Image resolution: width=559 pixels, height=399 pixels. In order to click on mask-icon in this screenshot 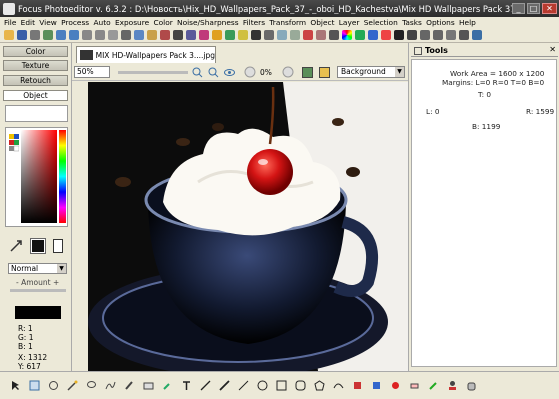, I will do `click(399, 35)`.